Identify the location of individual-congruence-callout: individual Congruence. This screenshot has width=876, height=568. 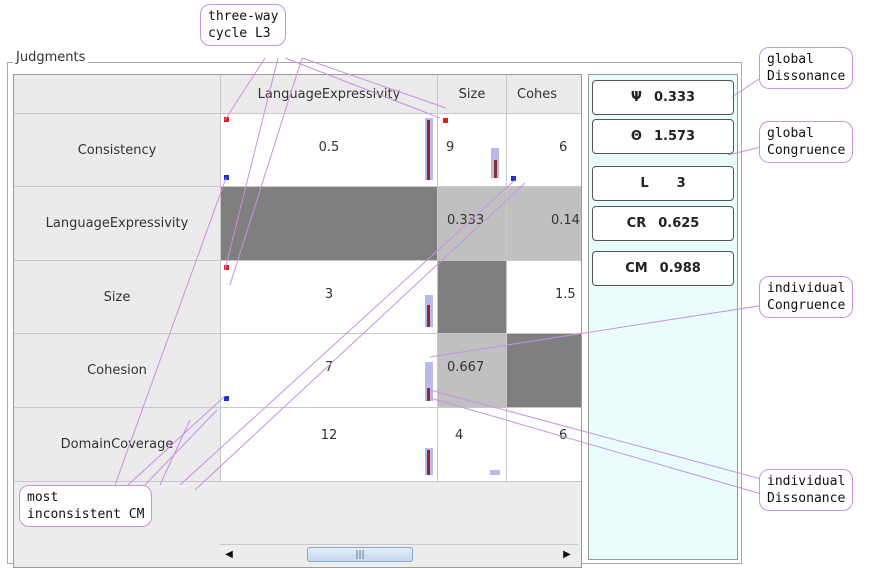
(806, 297).